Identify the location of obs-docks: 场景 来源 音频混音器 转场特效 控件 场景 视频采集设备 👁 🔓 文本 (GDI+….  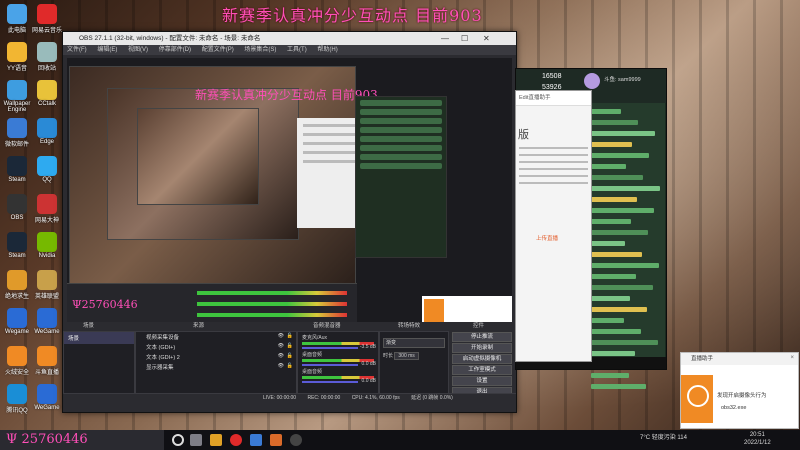
(289, 362).